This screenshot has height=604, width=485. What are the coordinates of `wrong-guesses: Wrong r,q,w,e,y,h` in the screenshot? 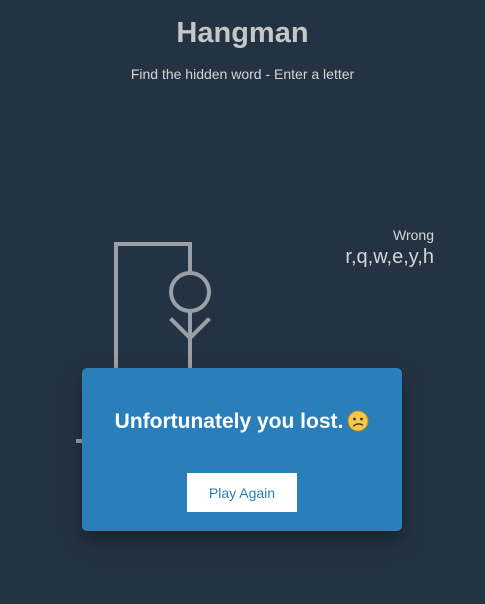 It's located at (389, 248).